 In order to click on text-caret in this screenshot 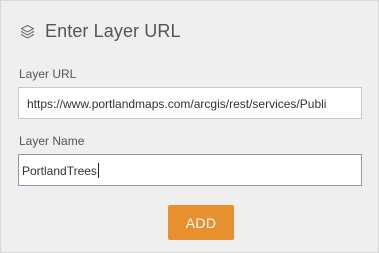, I will do `click(98, 171)`.